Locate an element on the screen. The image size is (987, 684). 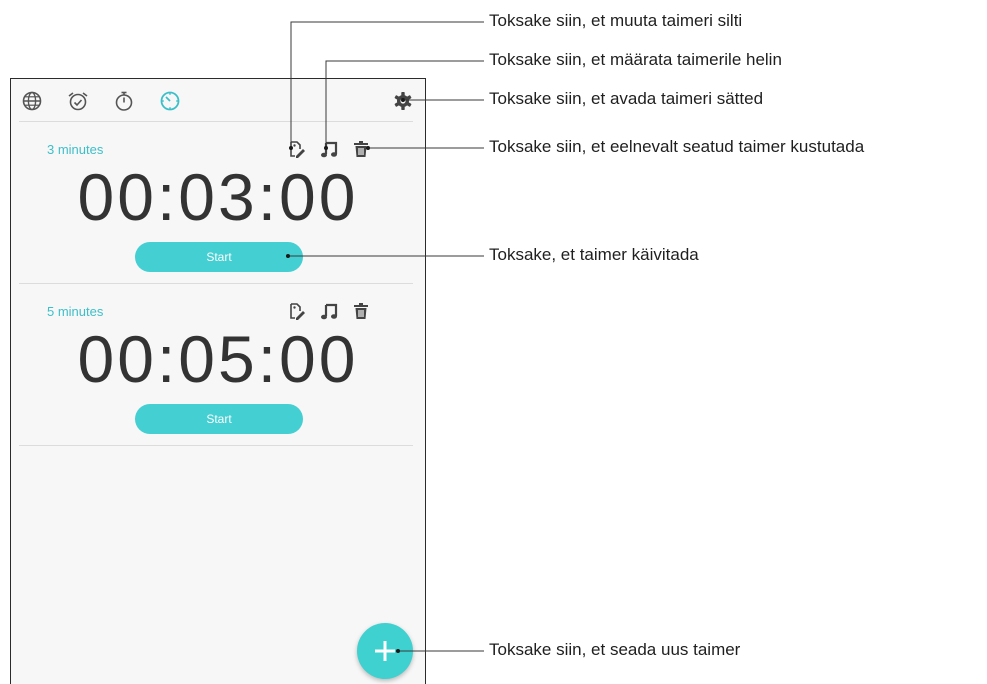
gear-icon is located at coordinates (403, 101).